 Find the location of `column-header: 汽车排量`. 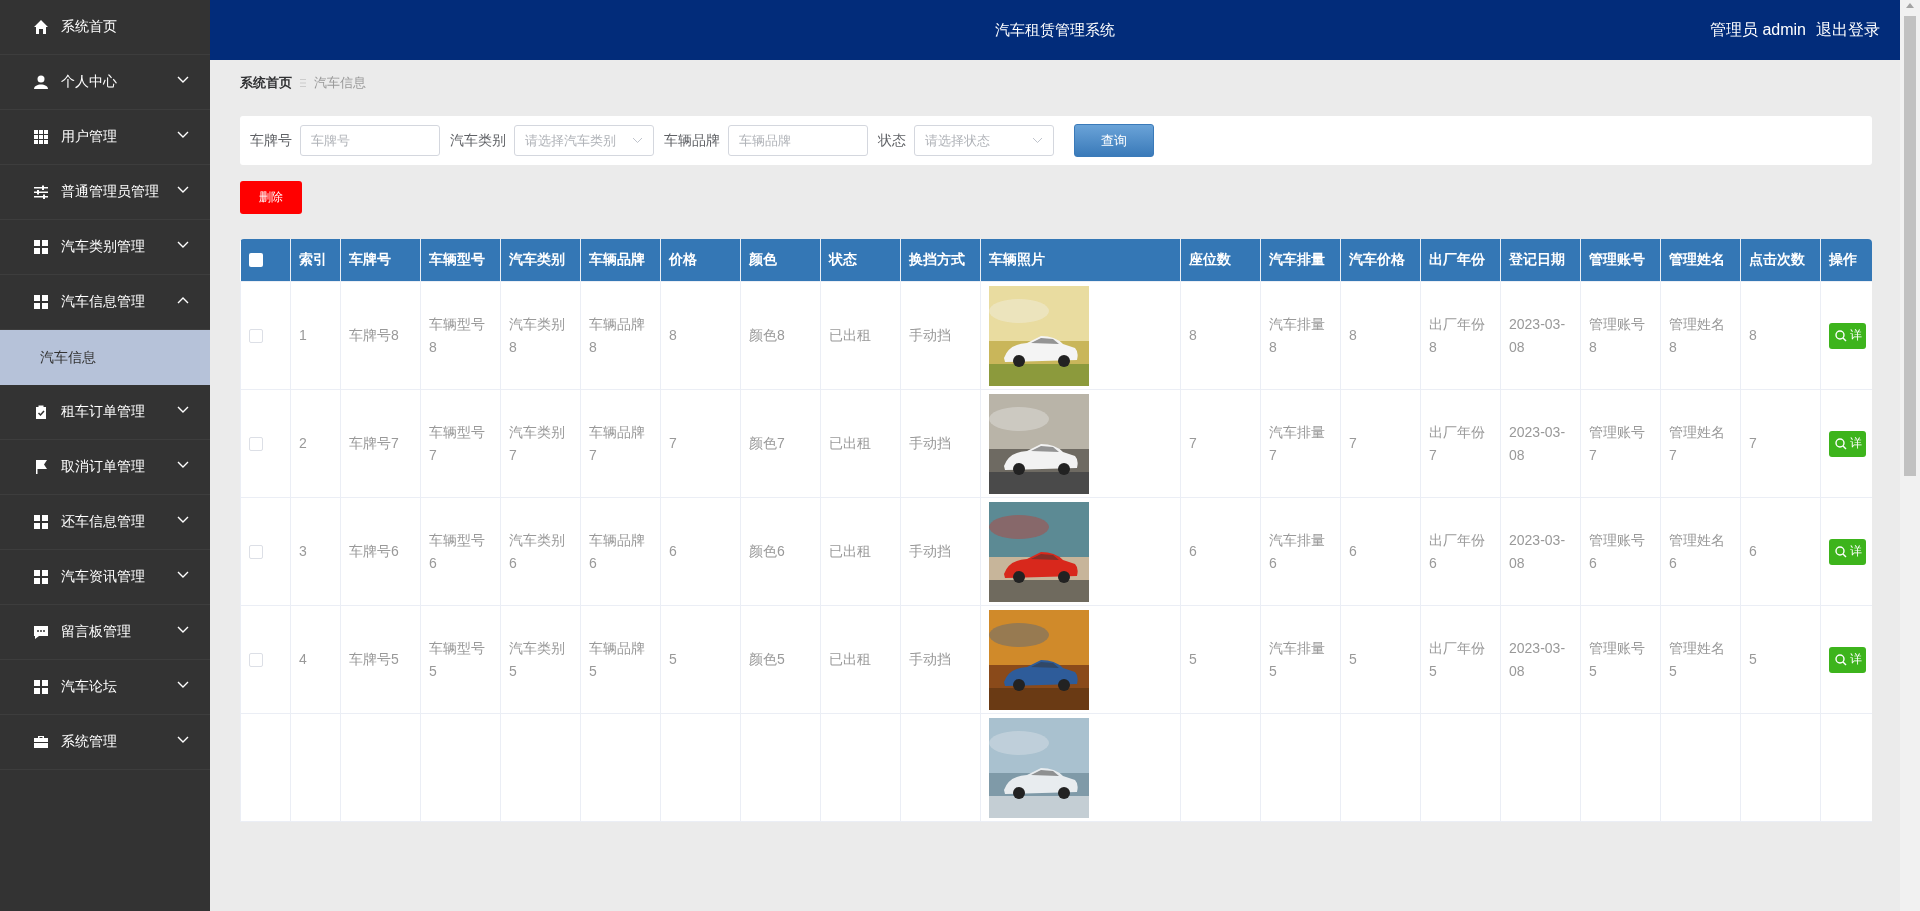

column-header: 汽车排量 is located at coordinates (1300, 260).